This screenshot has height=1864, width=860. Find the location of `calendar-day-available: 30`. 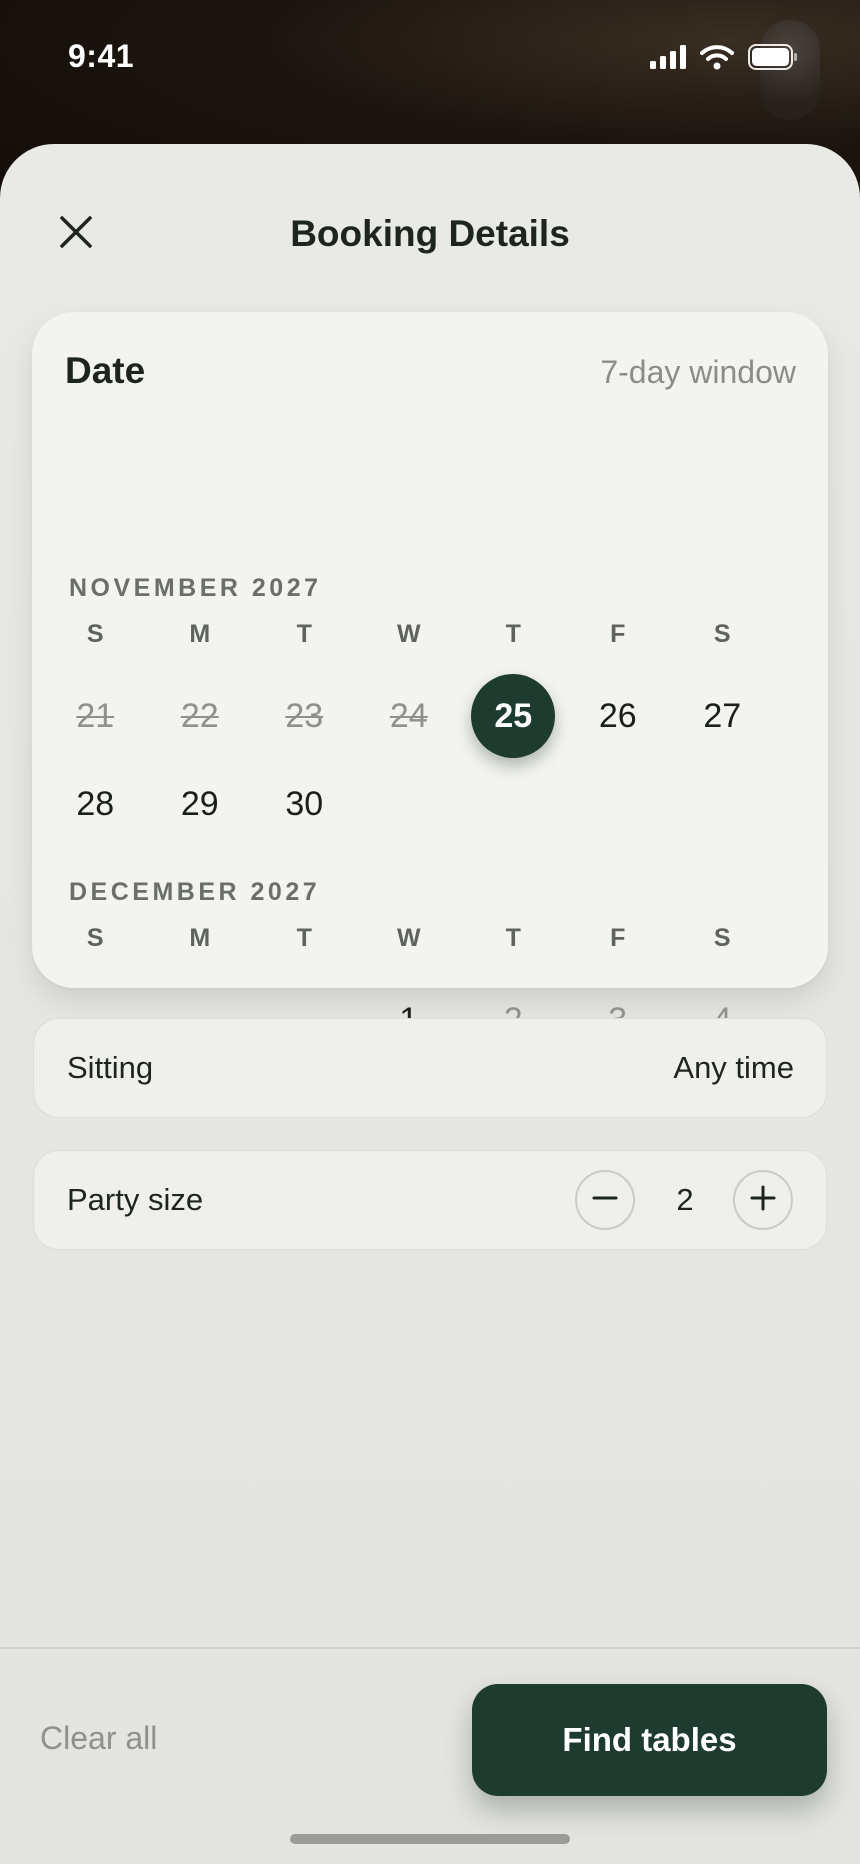

calendar-day-available: 30 is located at coordinates (304, 804).